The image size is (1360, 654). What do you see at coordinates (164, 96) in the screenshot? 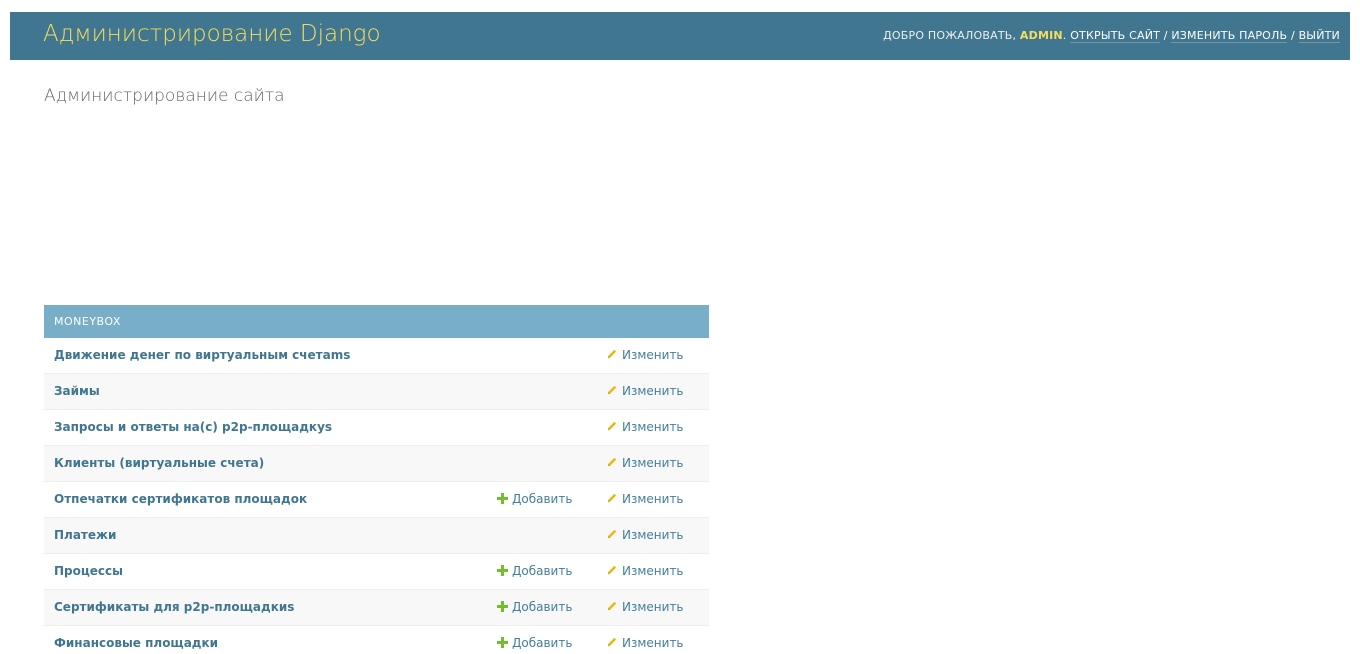
I see `page-title: Администрирование сайта` at bounding box center [164, 96].